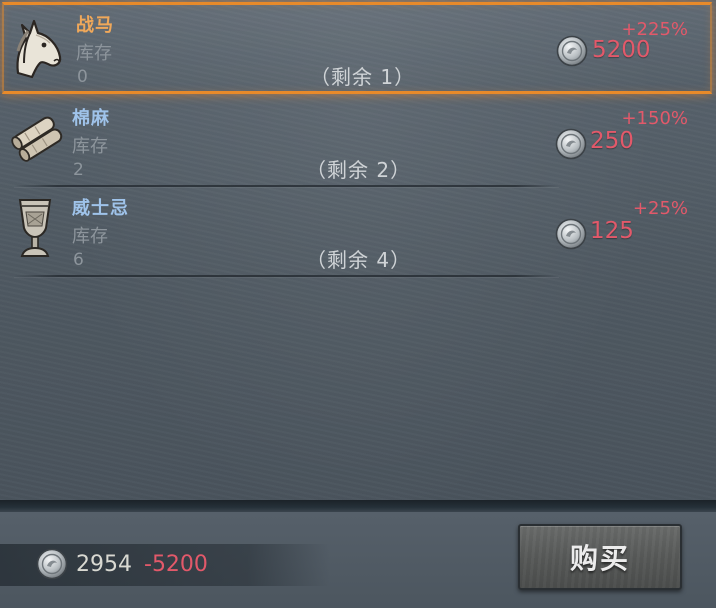 The height and width of the screenshot is (608, 716). What do you see at coordinates (37, 139) in the screenshot?
I see `cloth-roll-icon` at bounding box center [37, 139].